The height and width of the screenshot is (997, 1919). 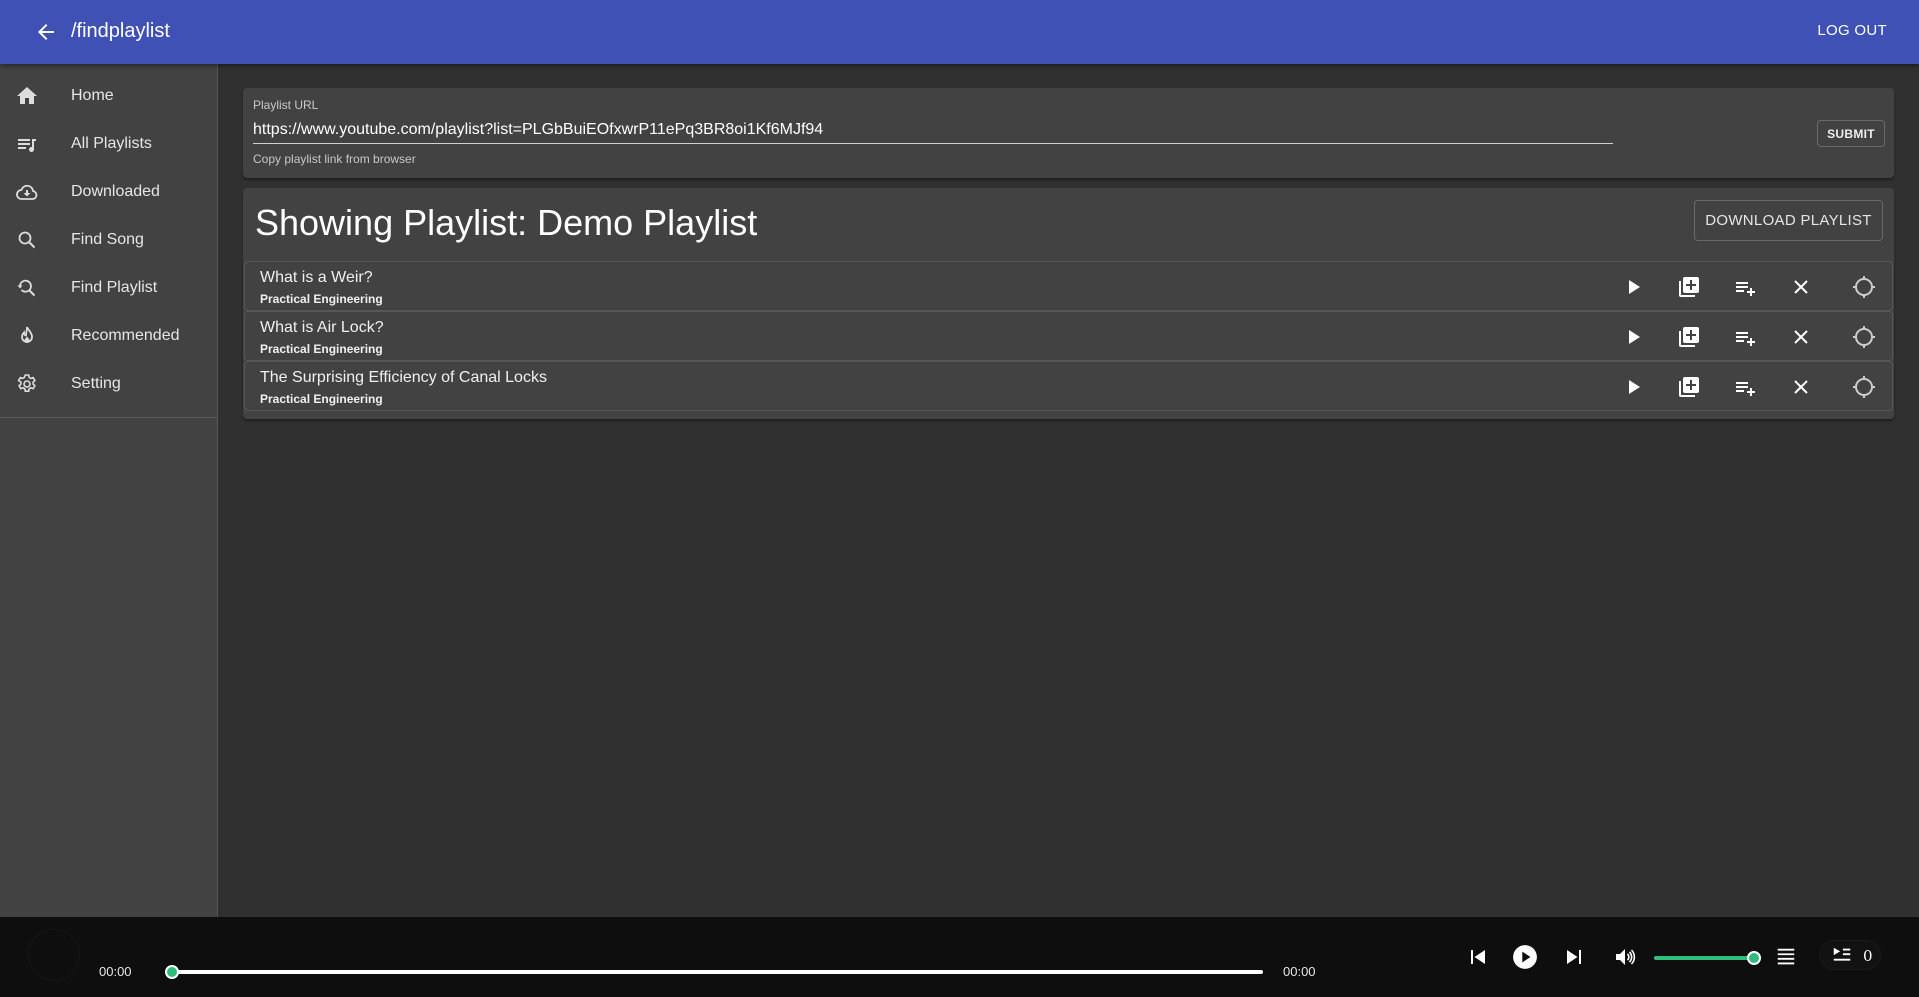 I want to click on playlist-music-icon, so click(x=27, y=144).